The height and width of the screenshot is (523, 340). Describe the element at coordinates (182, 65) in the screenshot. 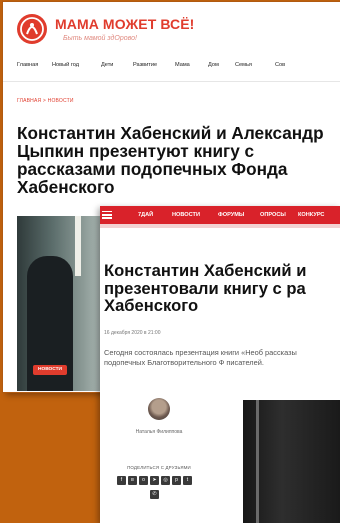

I see `nav-item-mom: Мама` at that location.